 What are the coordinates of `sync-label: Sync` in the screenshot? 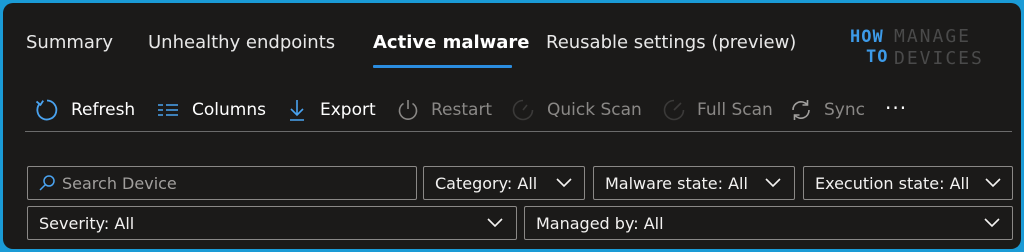 It's located at (844, 110).